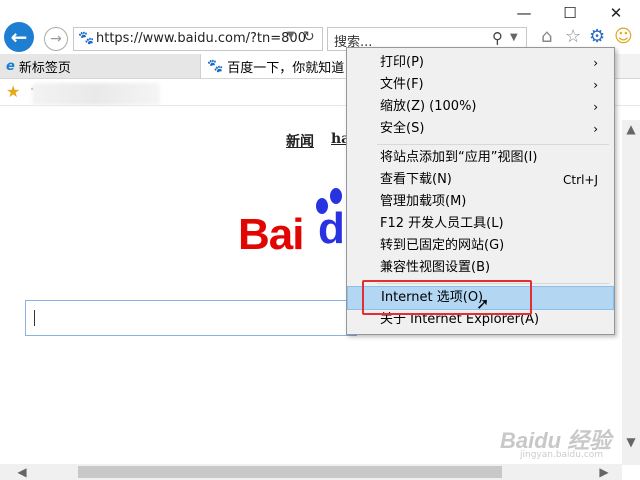 Image resolution: width=640 pixels, height=480 pixels. Describe the element at coordinates (497, 38) in the screenshot. I see `search-icon: ⚲` at that location.